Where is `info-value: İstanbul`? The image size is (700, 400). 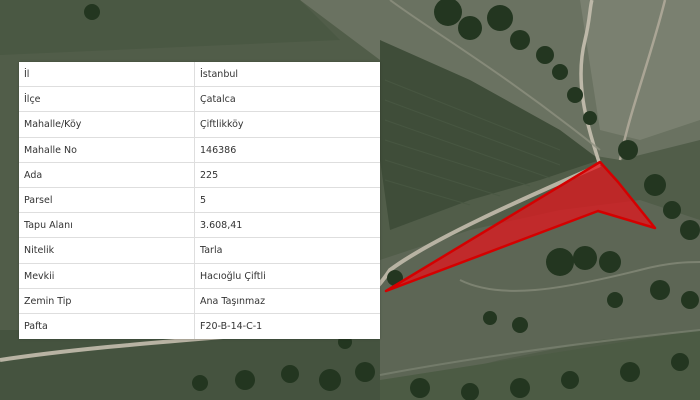
info-value: İstanbul is located at coordinates (219, 74).